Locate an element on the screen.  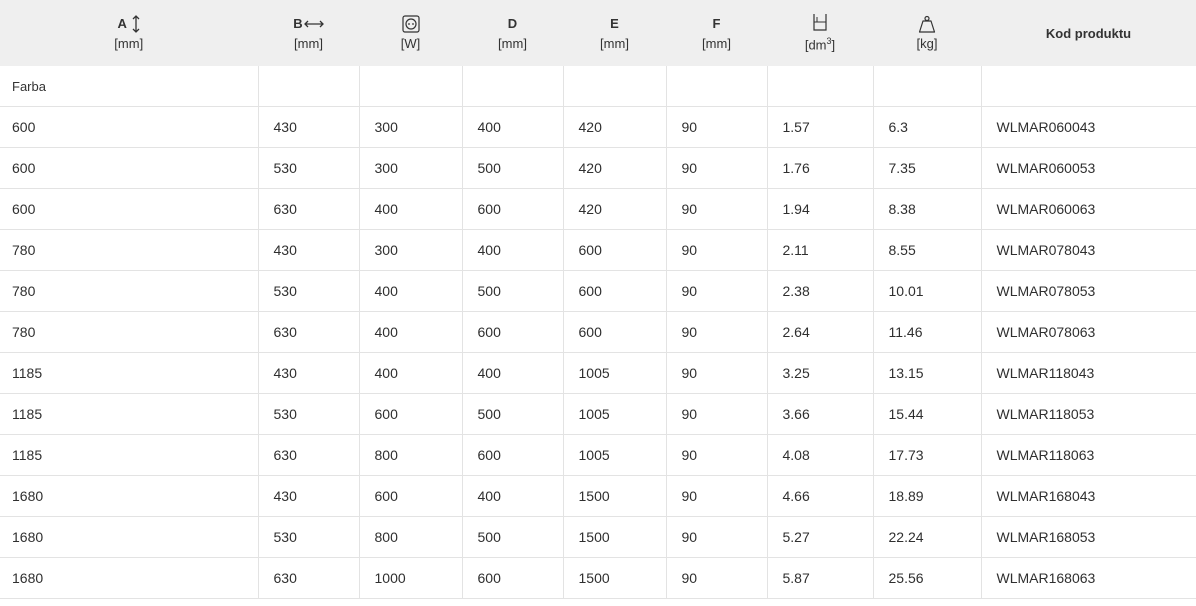
header-a: A [mm] is located at coordinates (129, 33).